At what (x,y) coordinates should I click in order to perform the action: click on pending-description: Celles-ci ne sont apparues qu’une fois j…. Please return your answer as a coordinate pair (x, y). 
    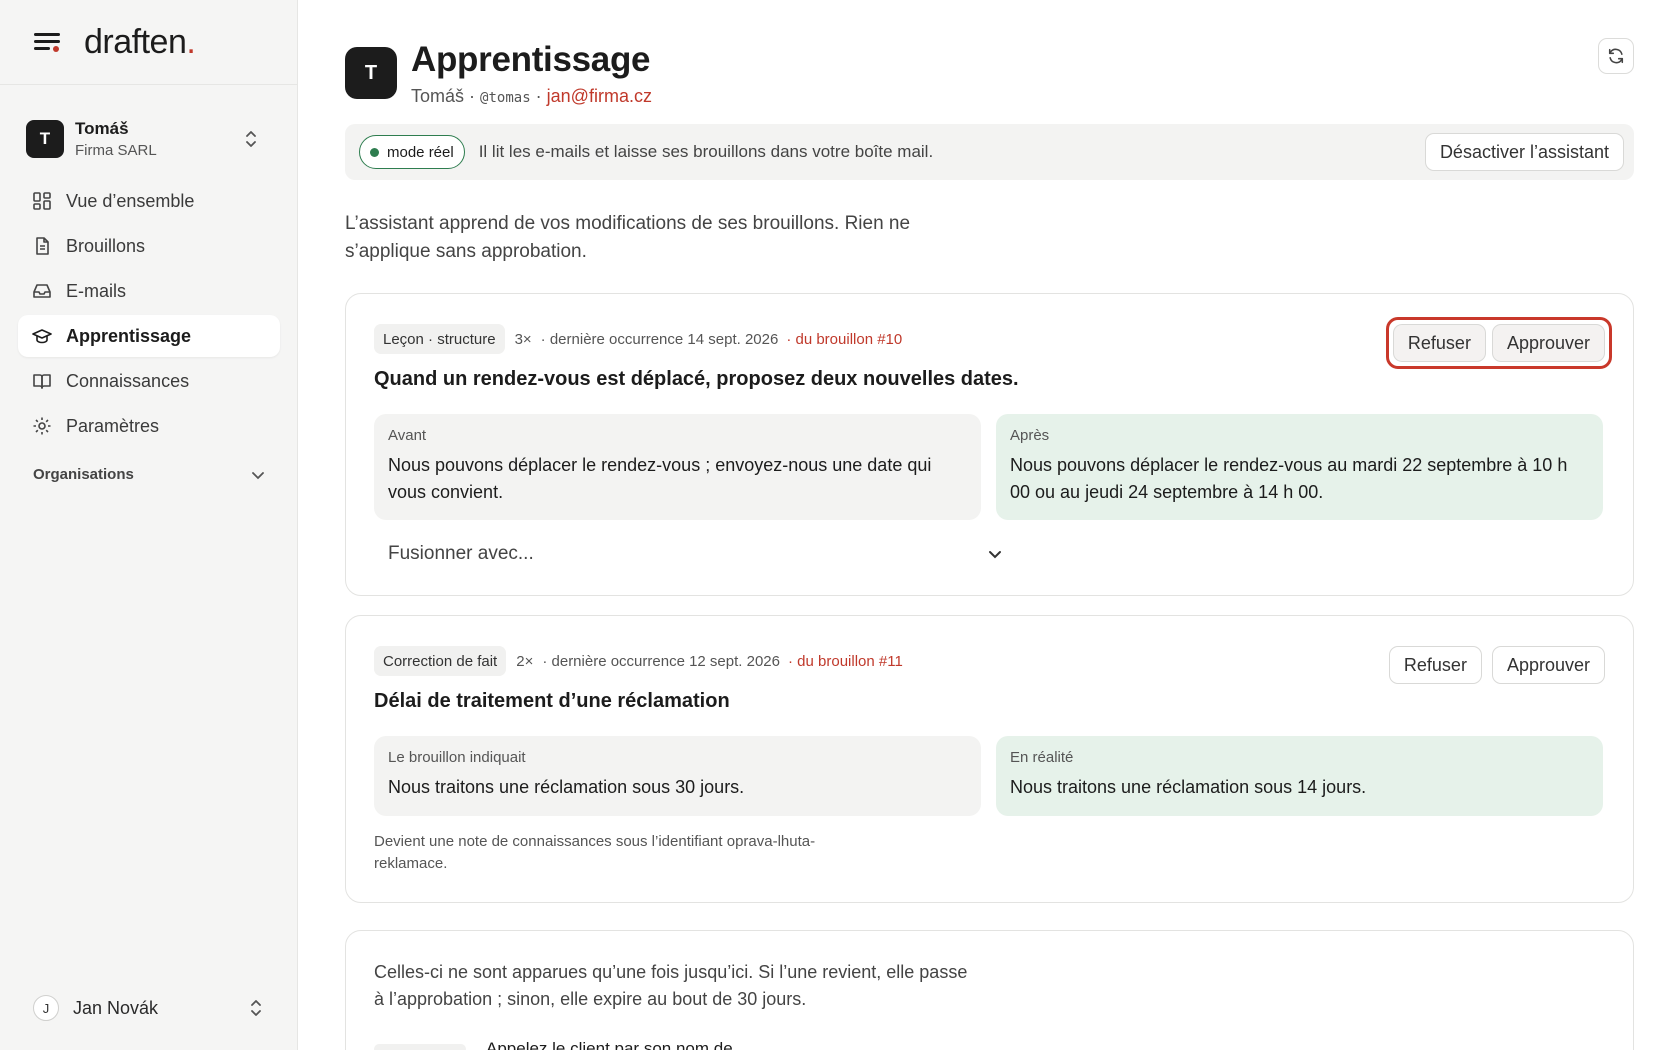
    Looking at the image, I should click on (671, 985).